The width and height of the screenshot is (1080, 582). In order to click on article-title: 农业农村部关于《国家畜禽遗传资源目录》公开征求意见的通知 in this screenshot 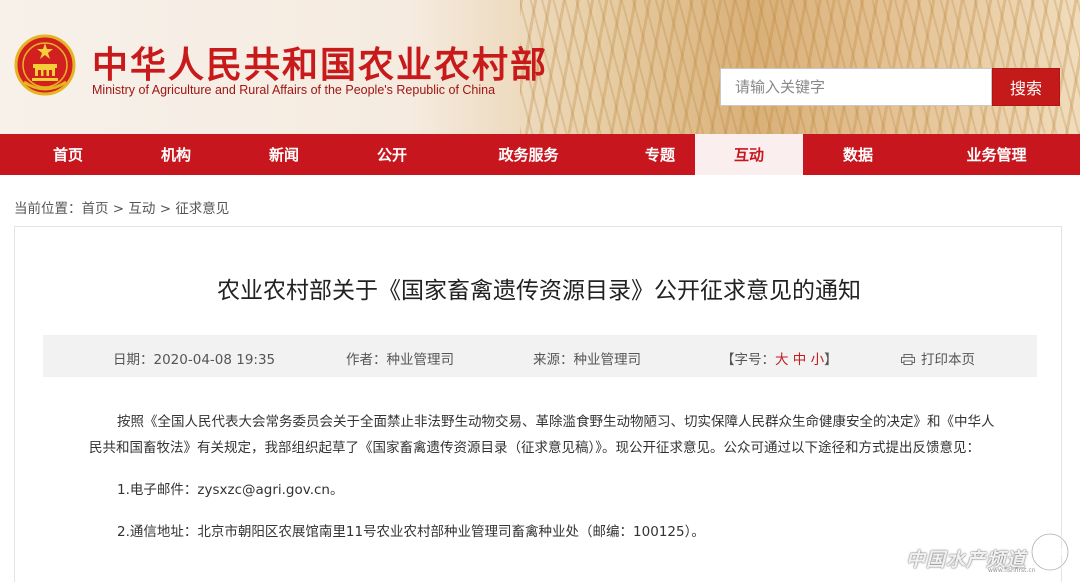, I will do `click(539, 291)`.